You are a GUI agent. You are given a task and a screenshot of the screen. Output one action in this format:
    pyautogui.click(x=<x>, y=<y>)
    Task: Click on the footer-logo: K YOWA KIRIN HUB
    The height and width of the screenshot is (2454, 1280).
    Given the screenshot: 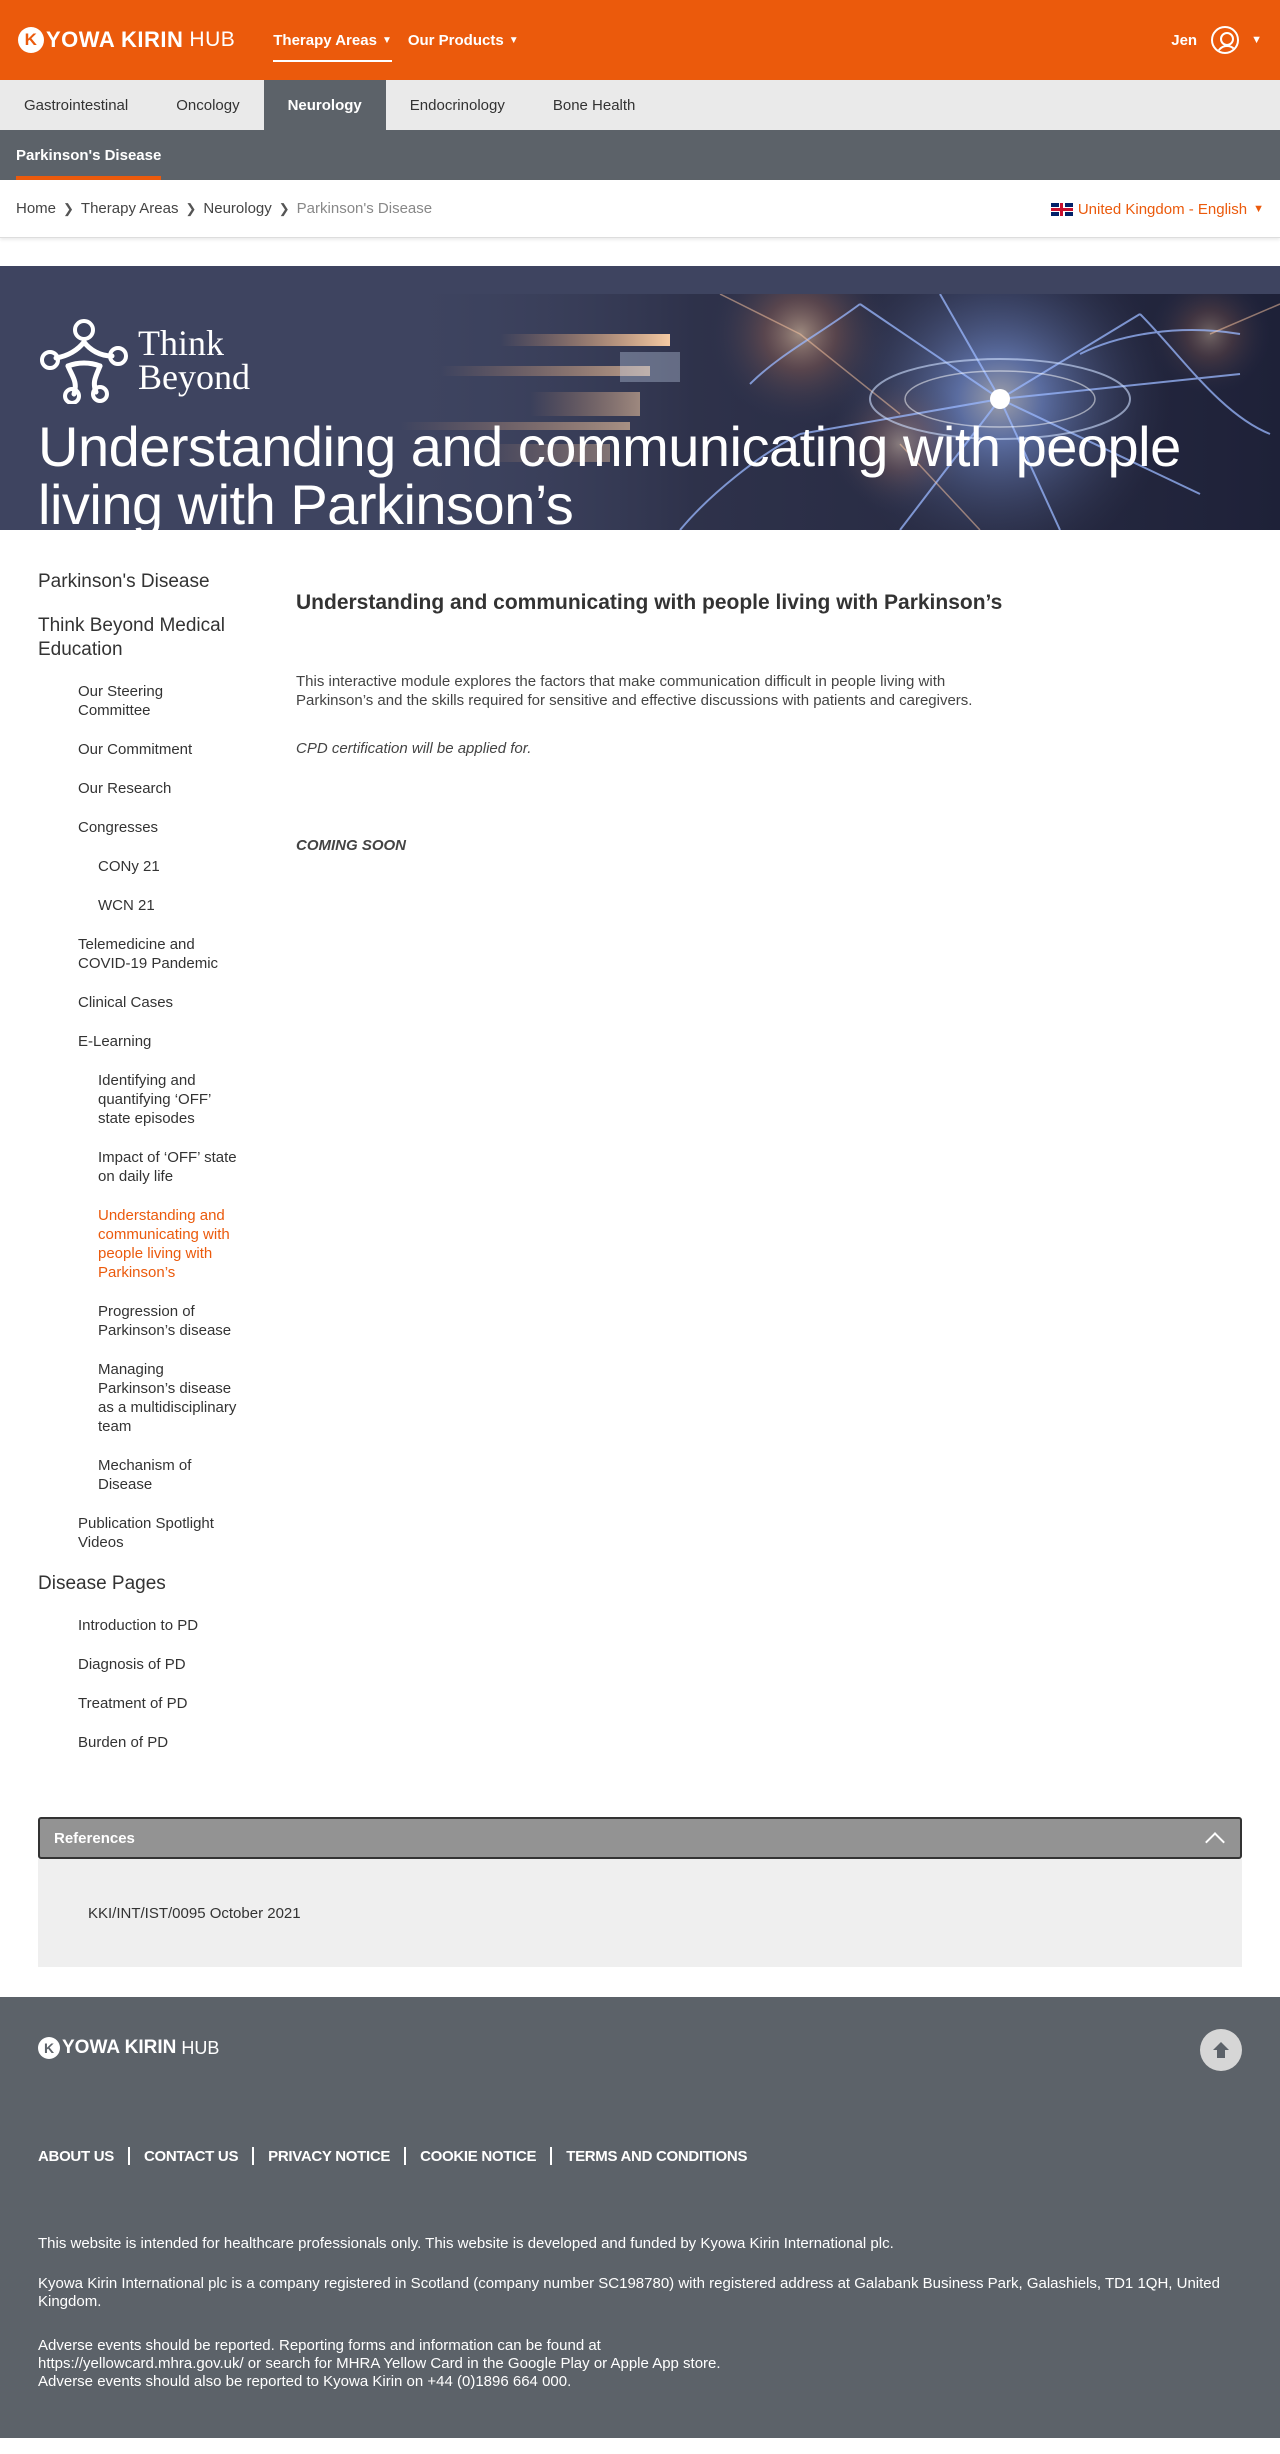 What is the action you would take?
    pyautogui.click(x=128, y=2048)
    